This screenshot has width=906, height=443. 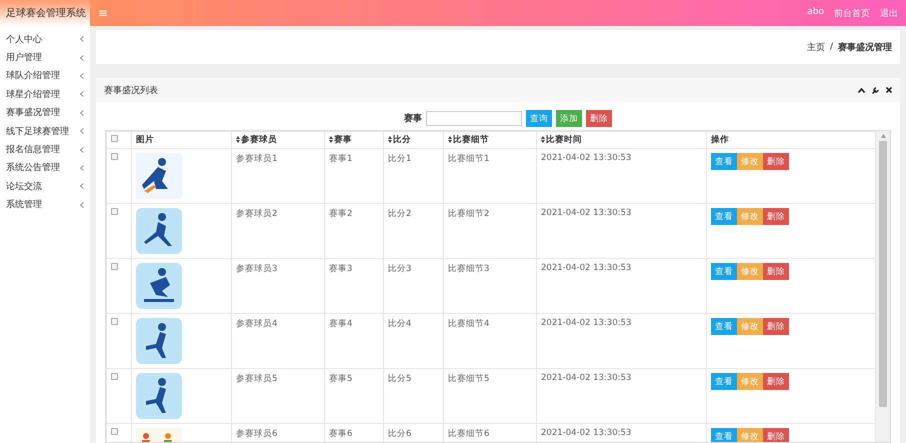 I want to click on table-cell: 赛事2, so click(x=340, y=214).